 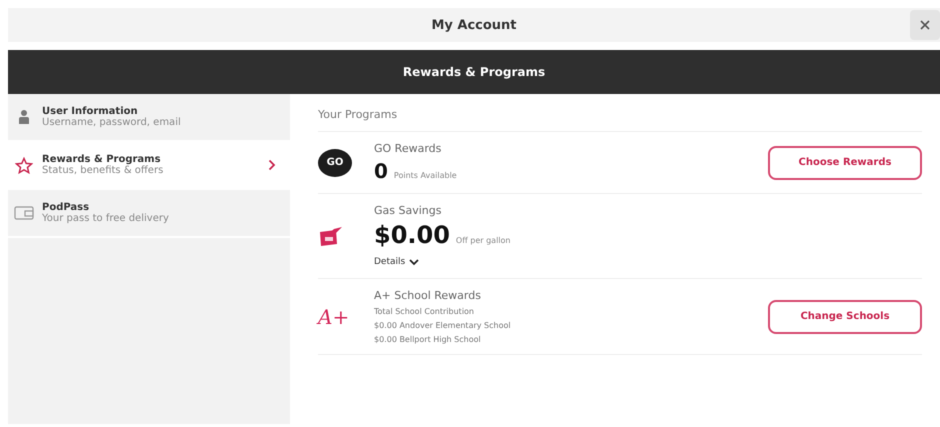 I want to click on program-value: 0, so click(x=381, y=171).